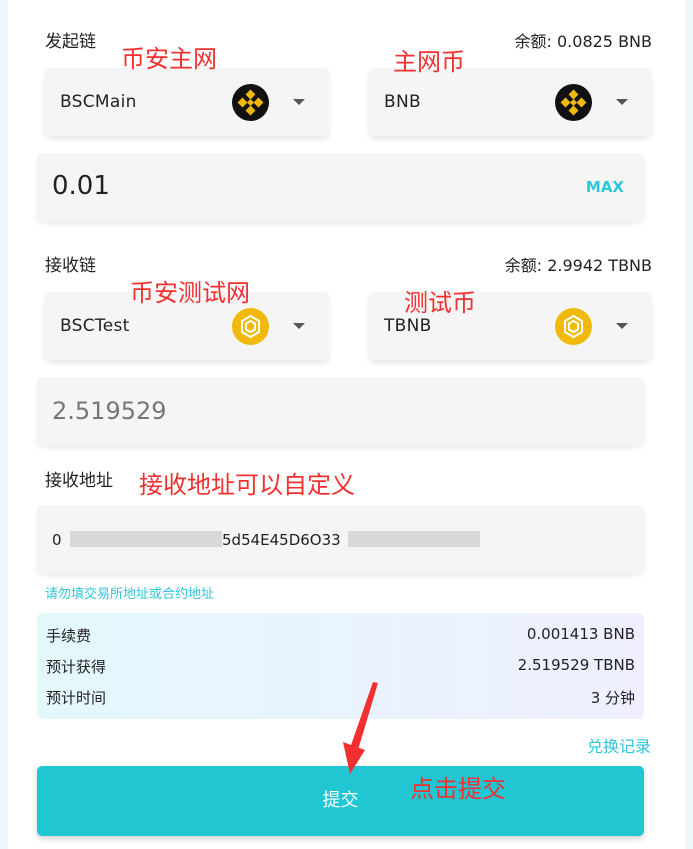  Describe the element at coordinates (190, 293) in the screenshot. I see `annotation-test-chain: 币安测试网` at that location.